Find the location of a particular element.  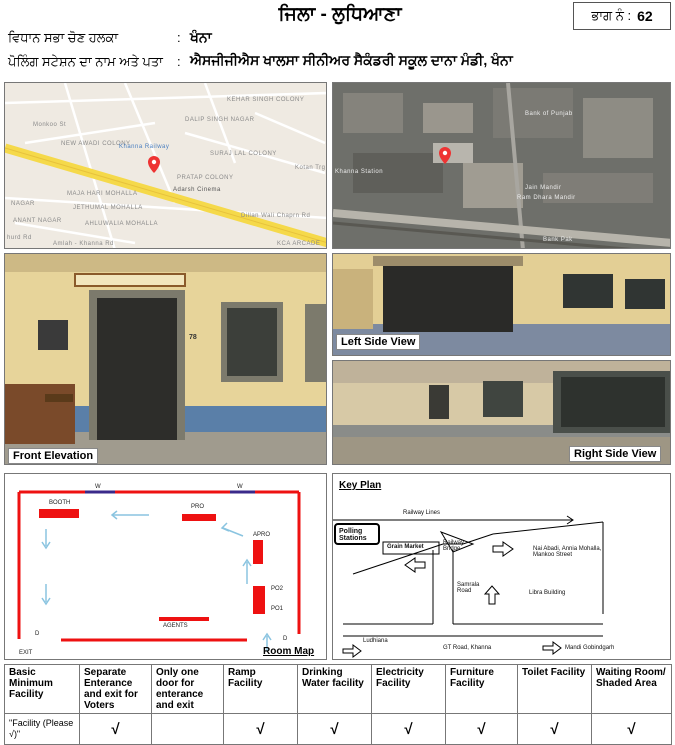

map-label: Ram Dhara Mandir is located at coordinates (546, 198).